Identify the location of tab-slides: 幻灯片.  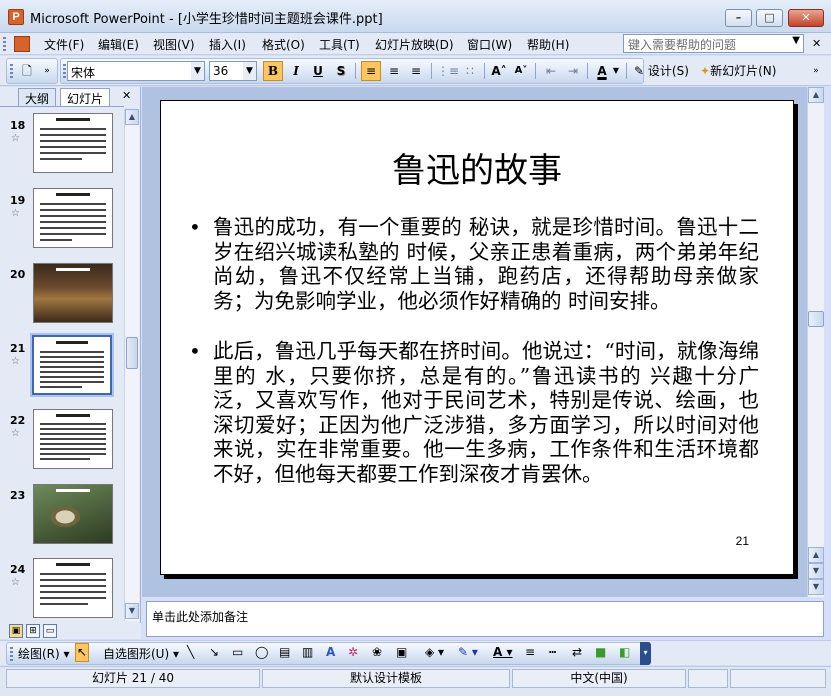
(85, 97).